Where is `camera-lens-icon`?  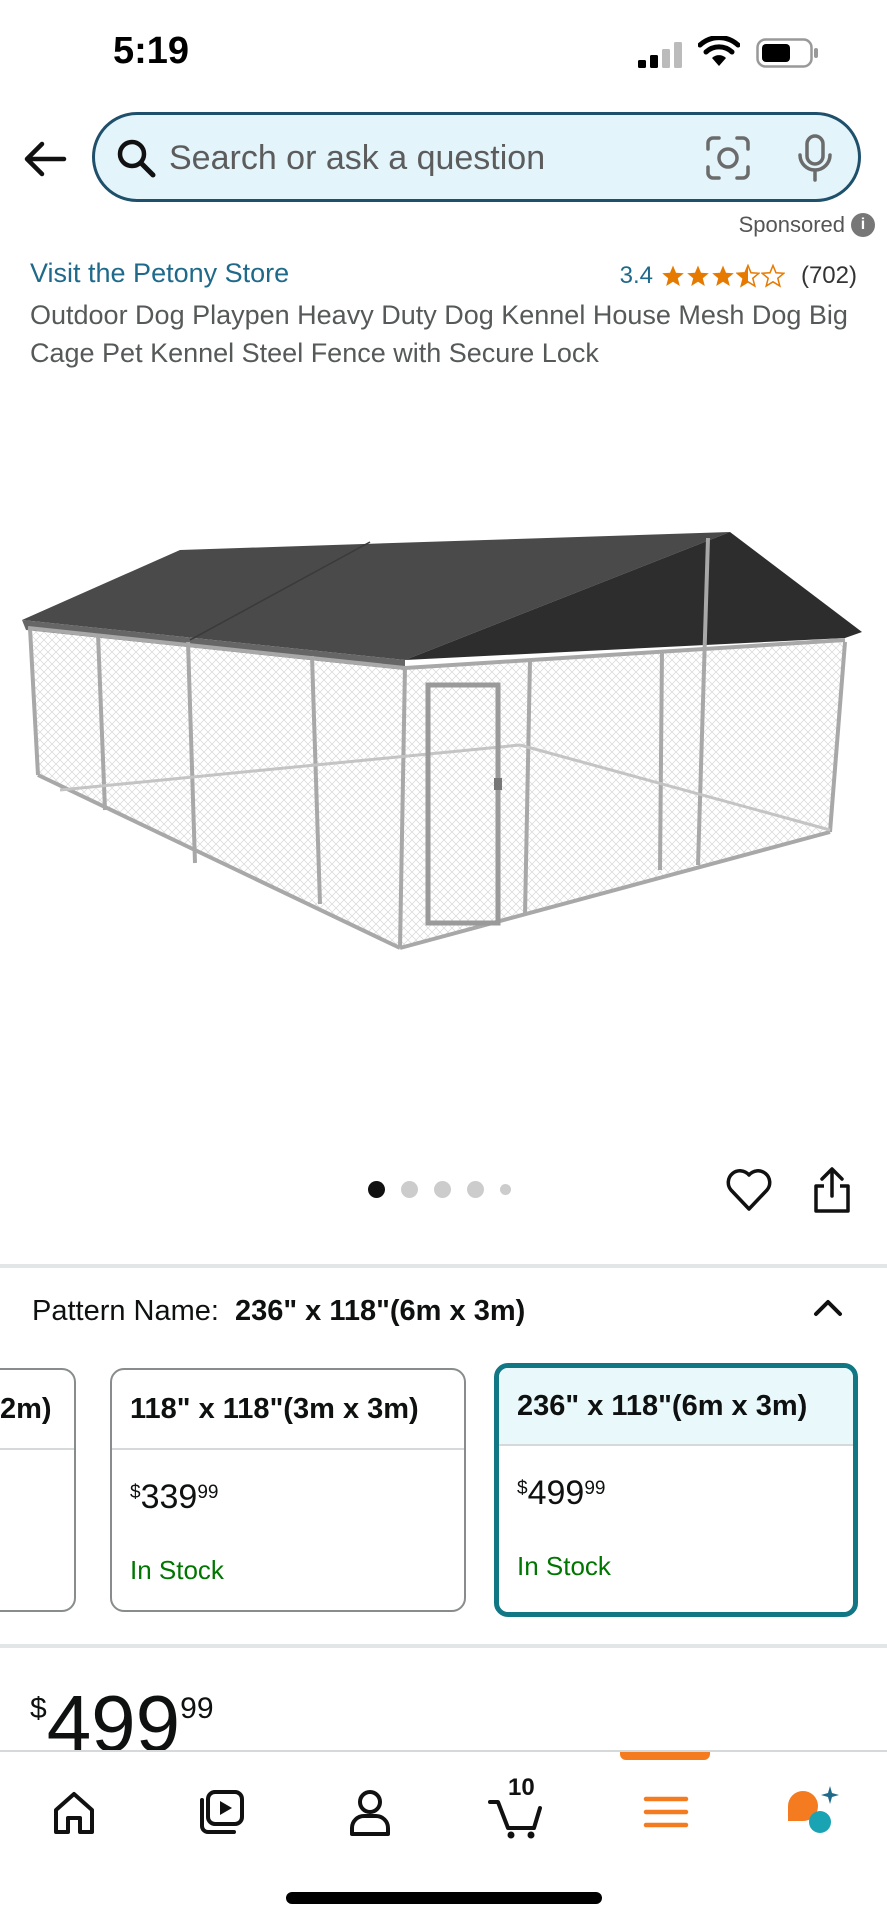
camera-lens-icon is located at coordinates (728, 158).